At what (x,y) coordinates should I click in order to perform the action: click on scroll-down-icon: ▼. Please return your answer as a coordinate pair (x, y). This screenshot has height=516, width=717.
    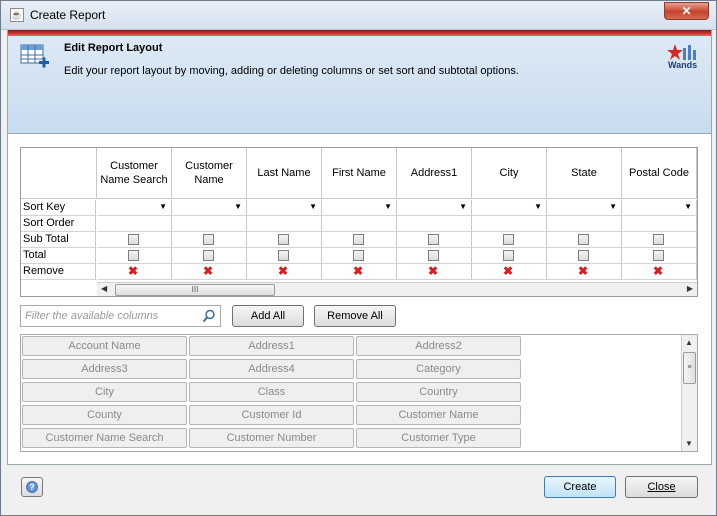
    Looking at the image, I should click on (689, 443).